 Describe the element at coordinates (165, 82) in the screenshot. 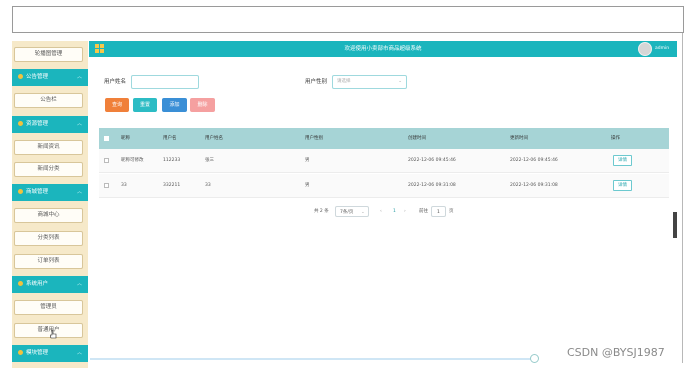

I see `name-filter-input` at that location.